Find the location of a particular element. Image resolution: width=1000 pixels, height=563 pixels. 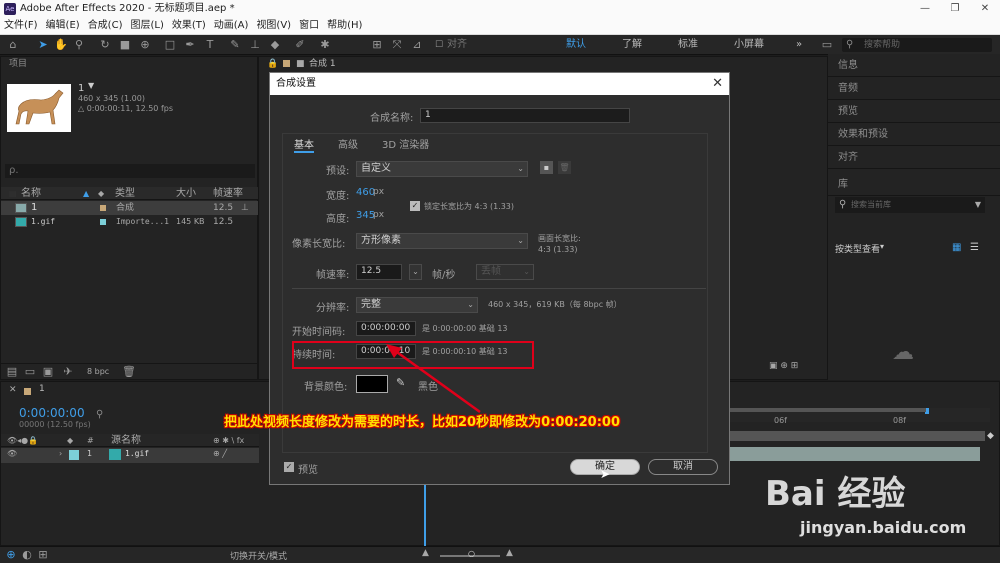

new-folder-icon: ▭ is located at coordinates (30, 372).